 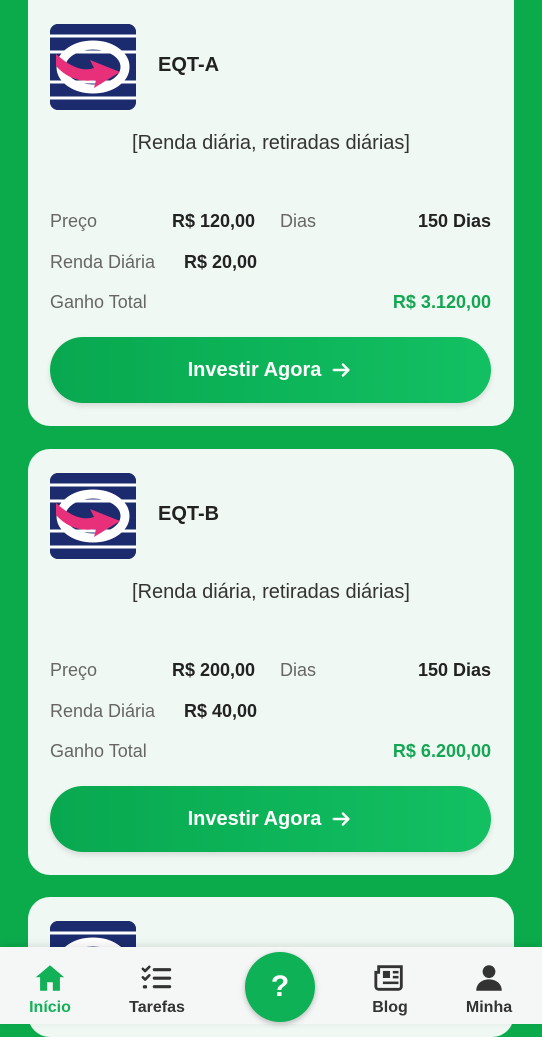 I want to click on nav-item-profile: Minha, so click(x=489, y=985).